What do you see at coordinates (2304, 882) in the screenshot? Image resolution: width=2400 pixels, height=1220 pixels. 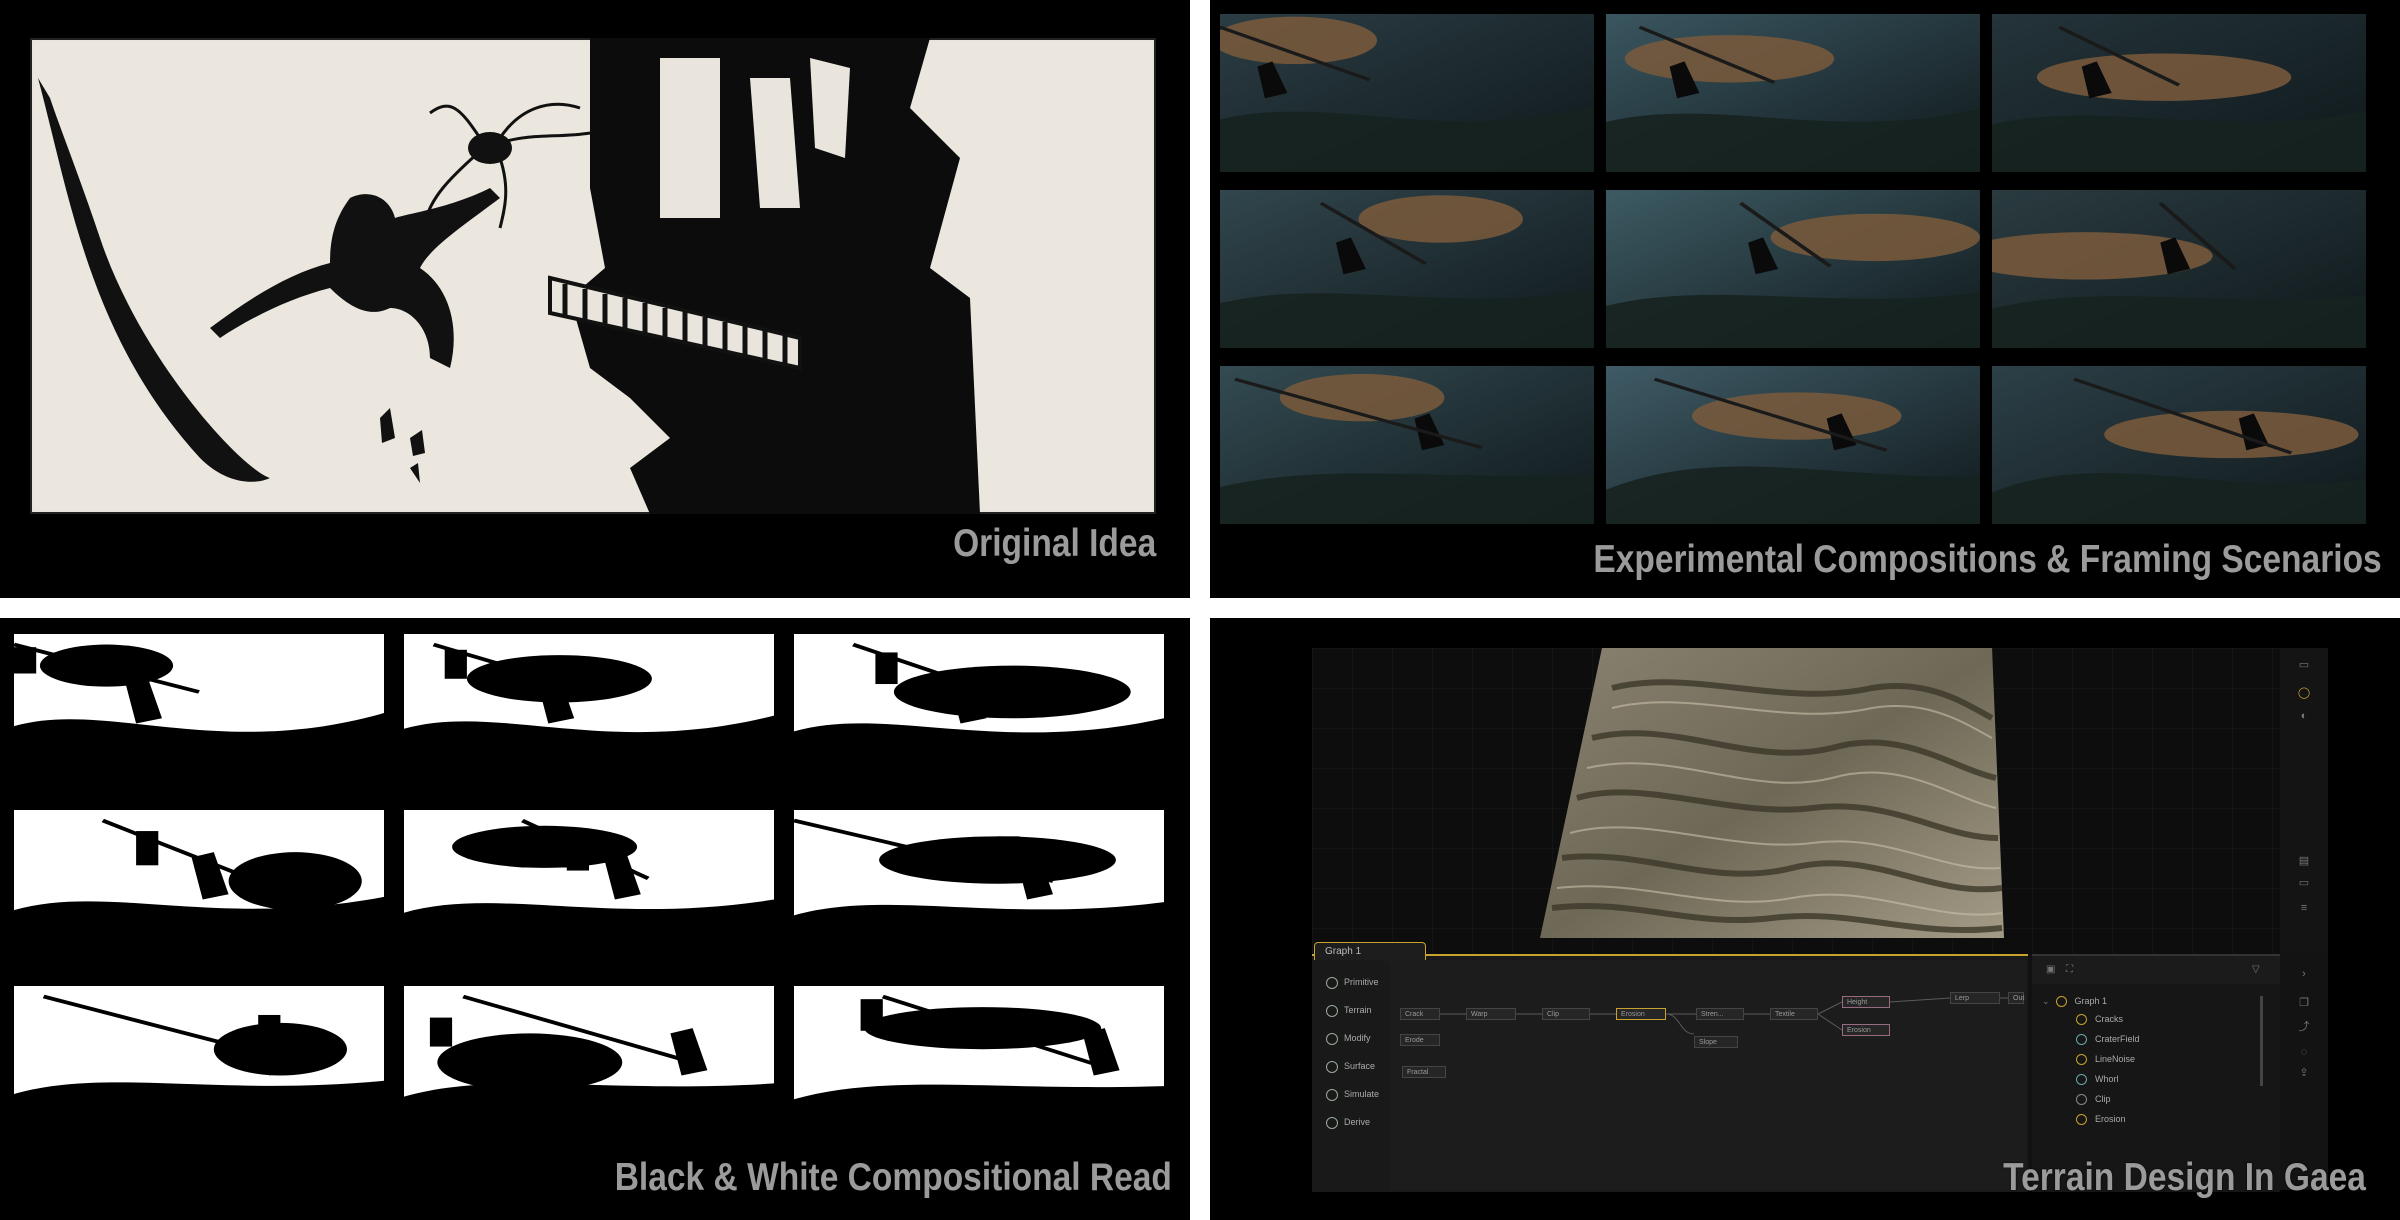 I see `layout-icon: ▭` at bounding box center [2304, 882].